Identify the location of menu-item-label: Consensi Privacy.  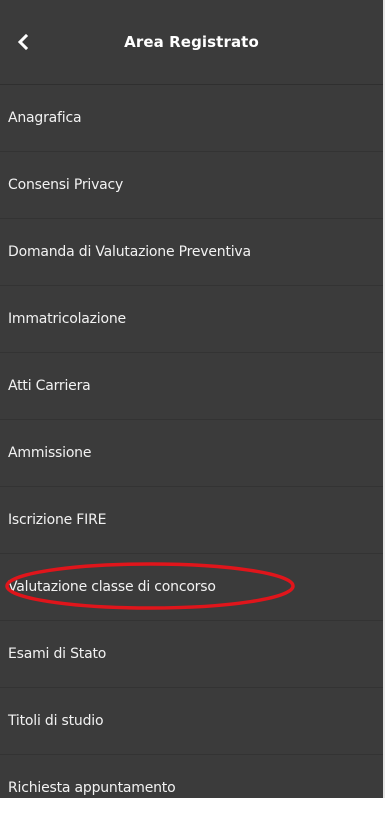
(66, 185).